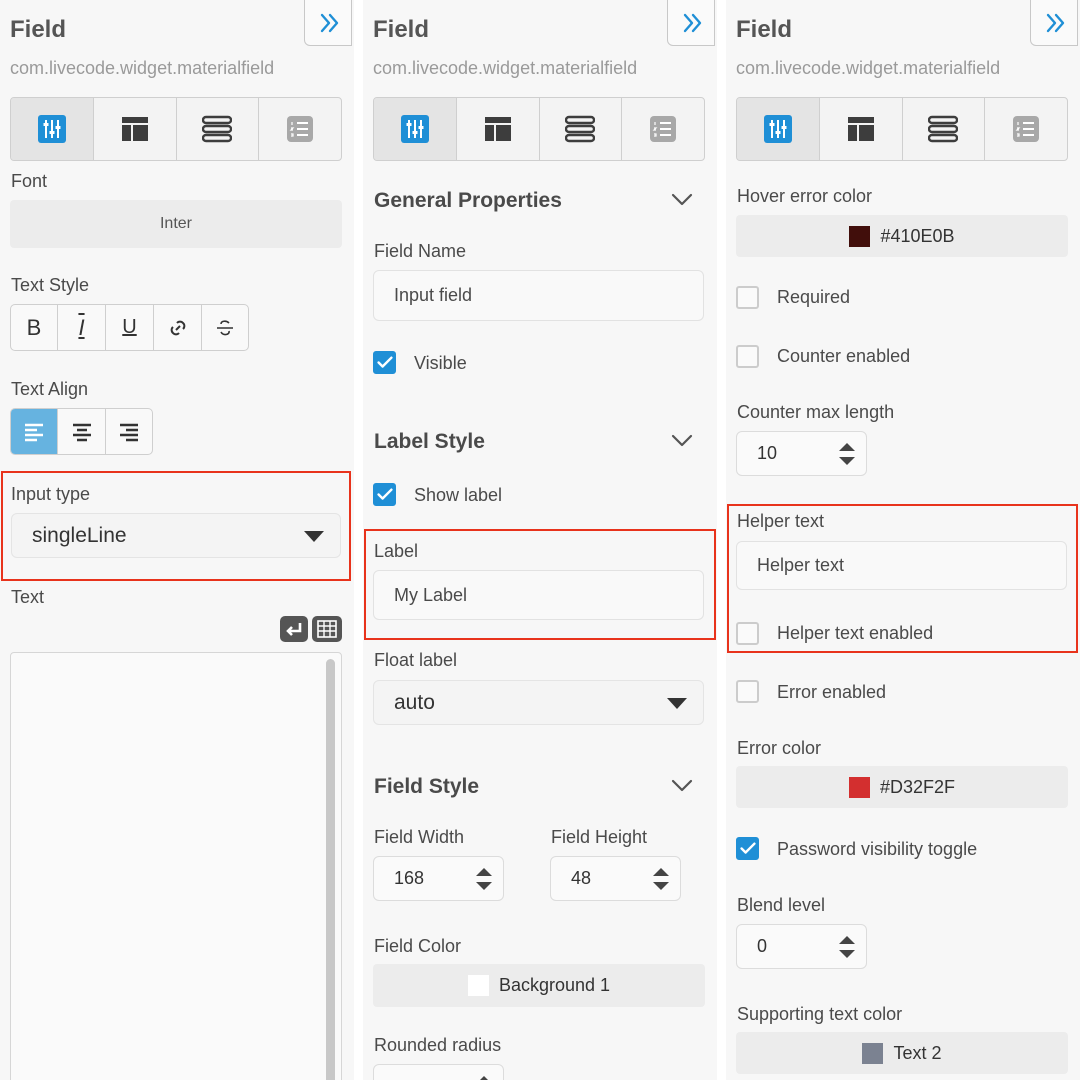  Describe the element at coordinates (747, 356) in the screenshot. I see `counter-enabled-checkbox` at that location.